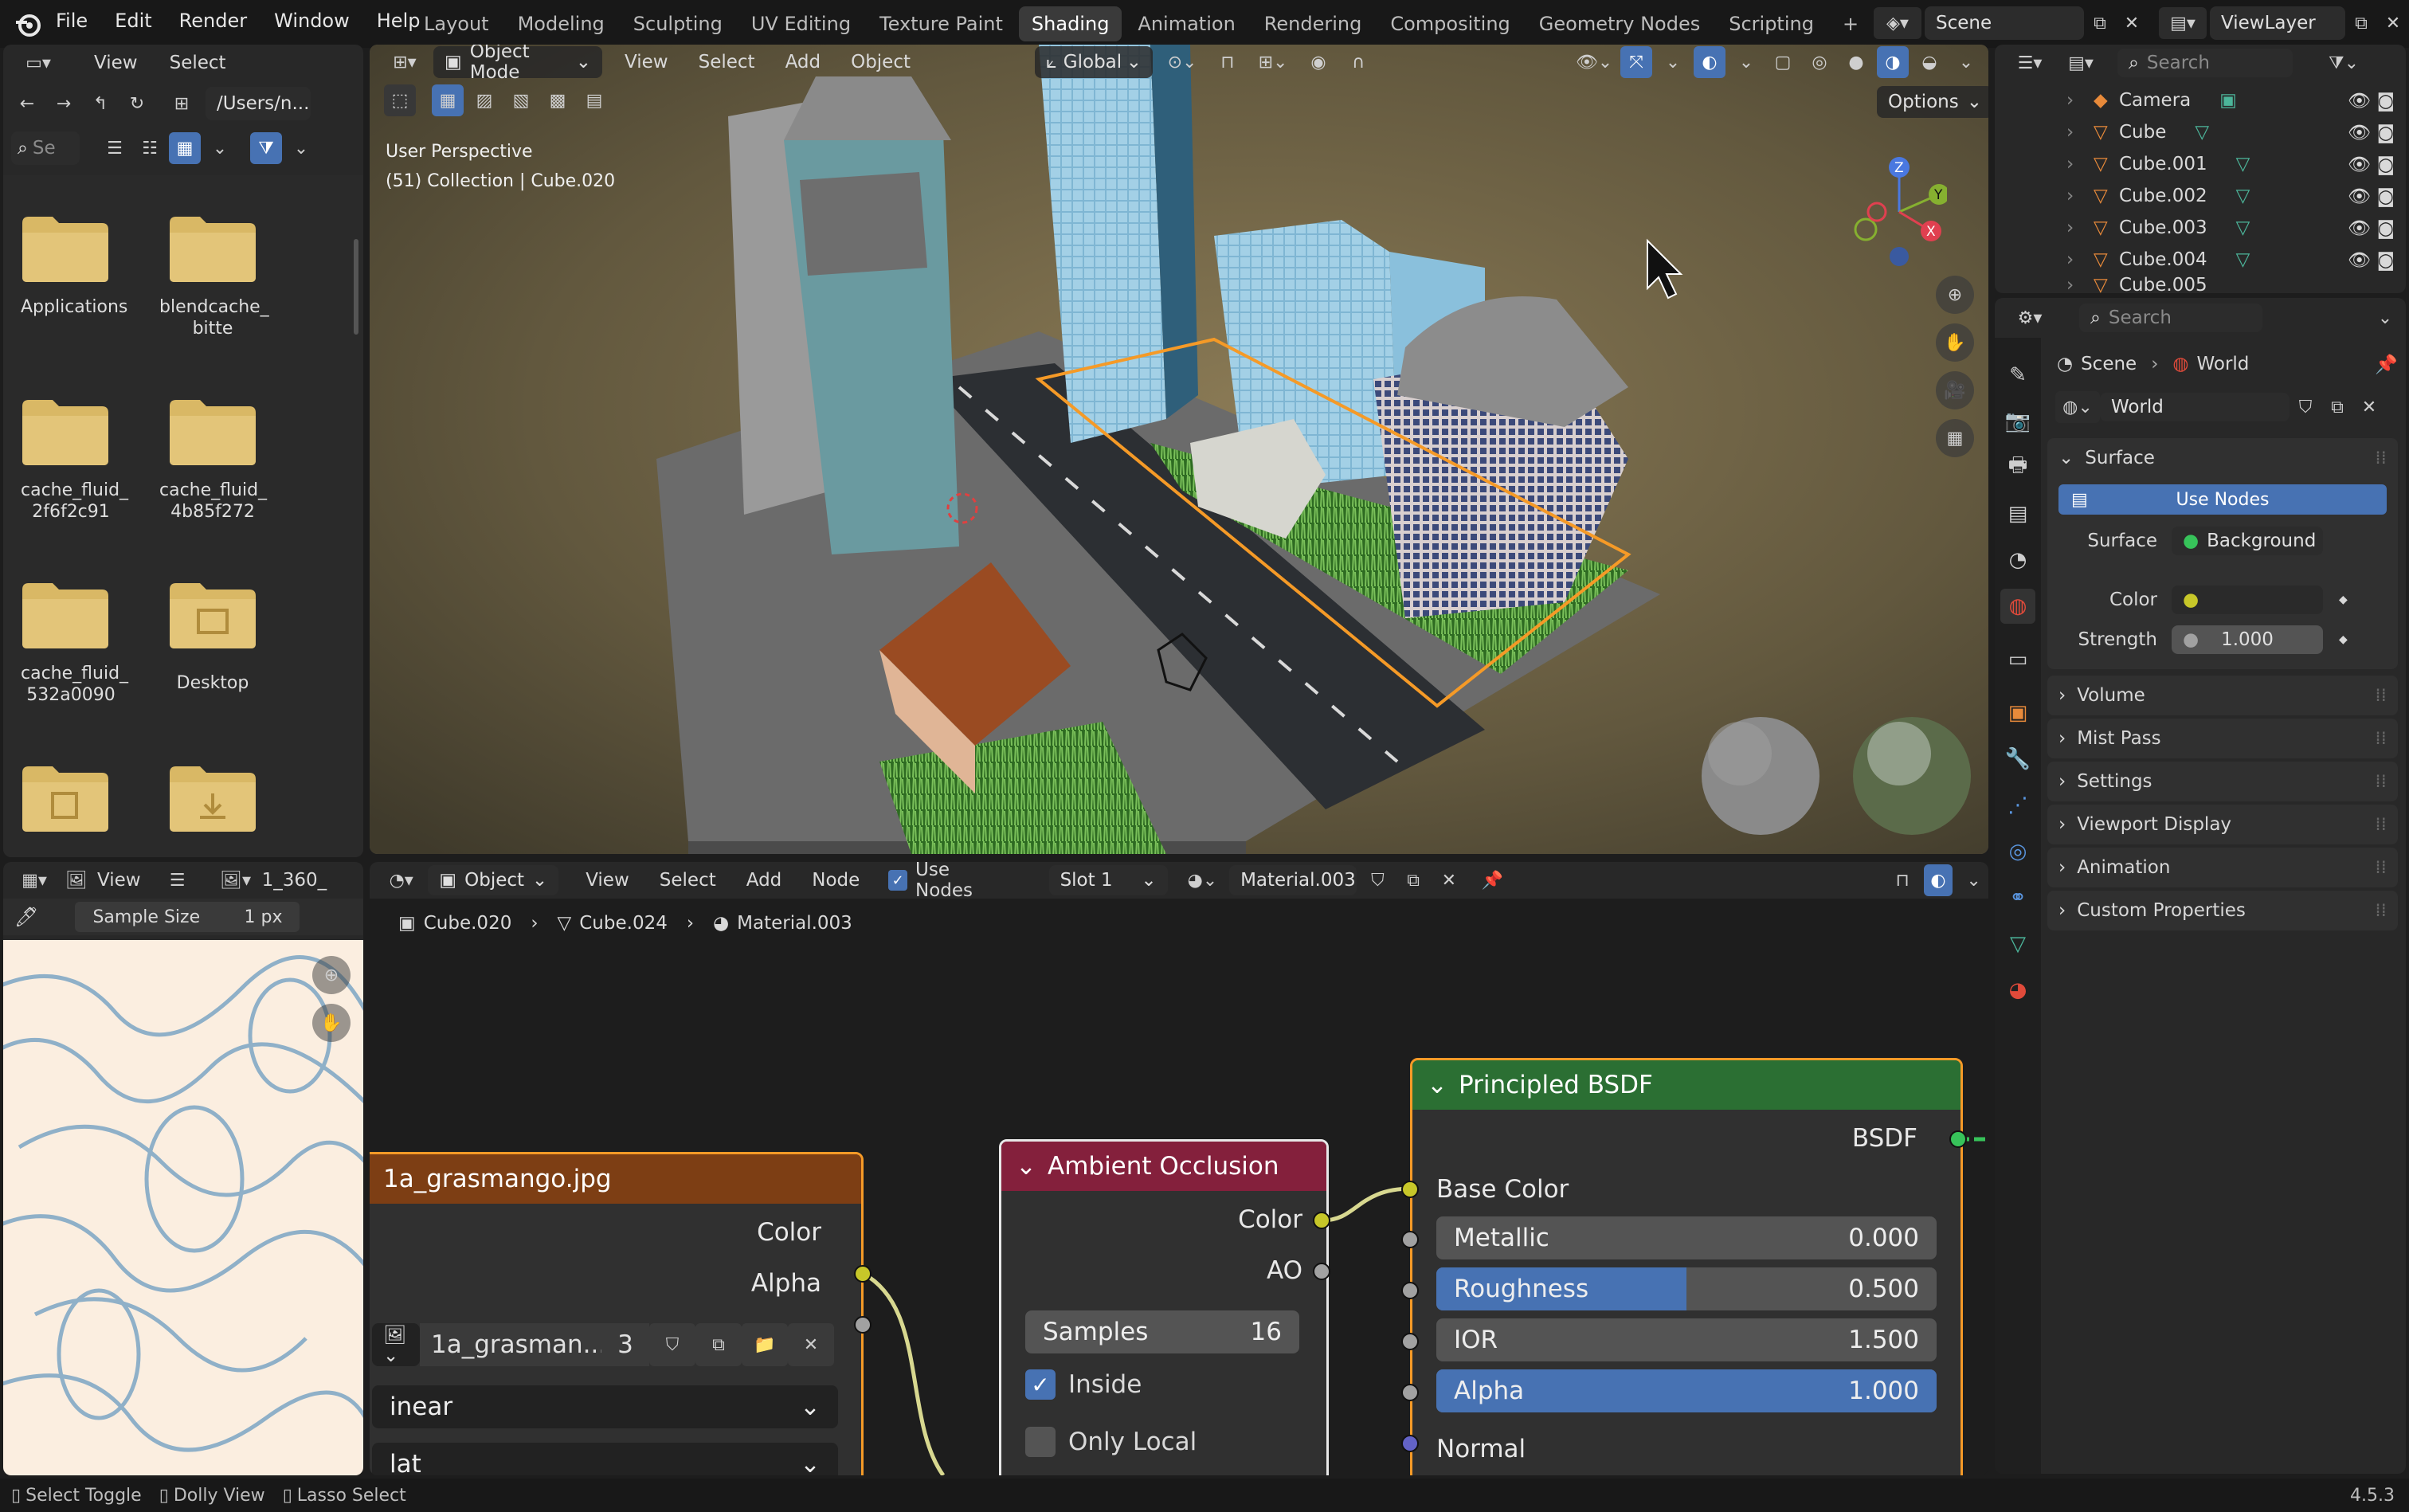 This screenshot has width=2409, height=1512. Describe the element at coordinates (484, 100) in the screenshot. I see `select-box-extend-icon: ▨` at that location.